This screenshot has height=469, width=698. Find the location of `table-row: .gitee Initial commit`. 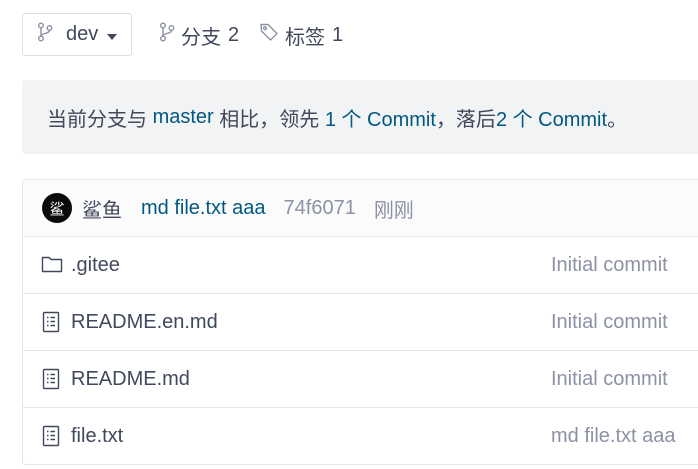

table-row: .gitee Initial commit is located at coordinates (360, 265).